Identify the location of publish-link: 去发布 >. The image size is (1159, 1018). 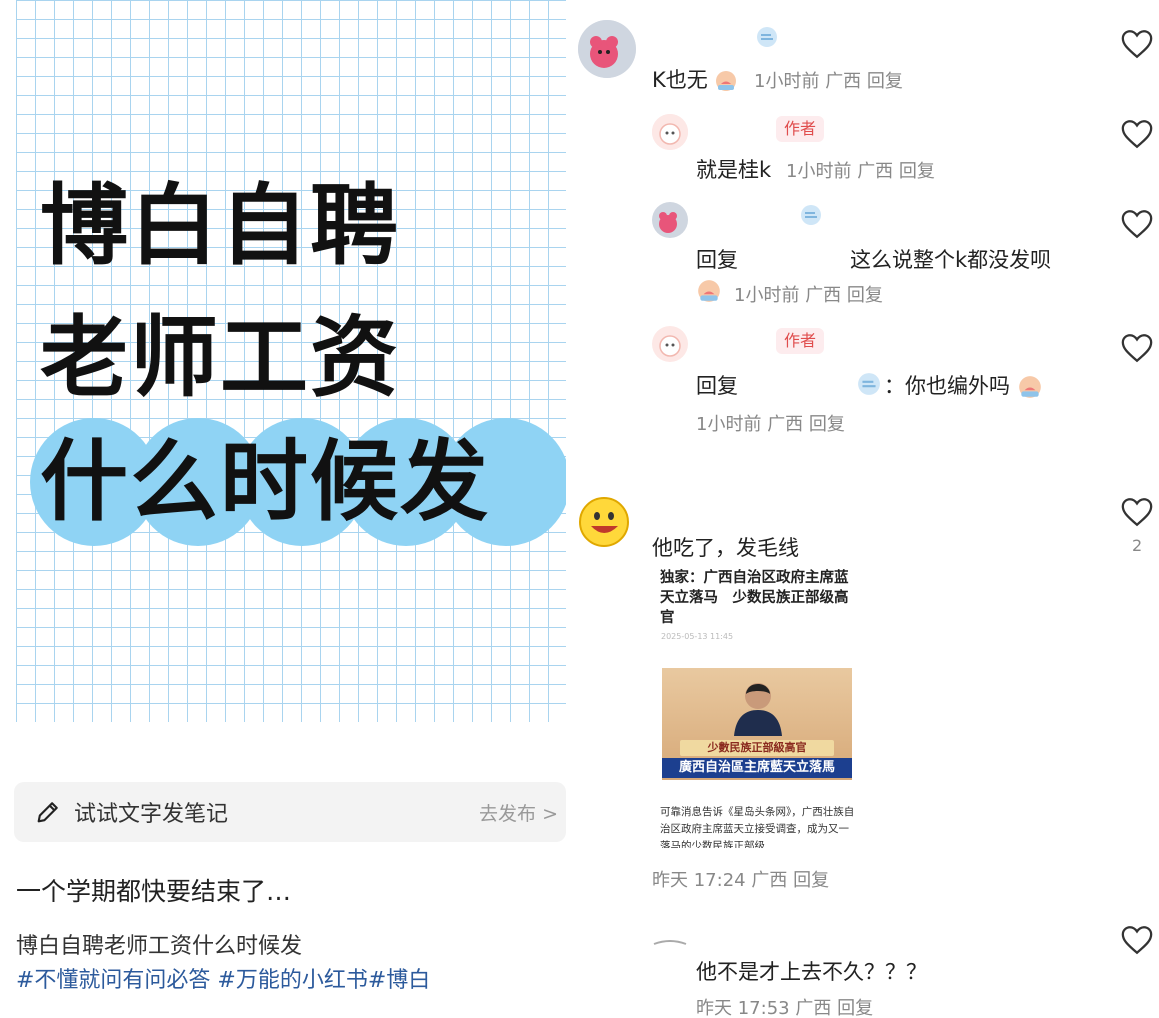
(518, 812).